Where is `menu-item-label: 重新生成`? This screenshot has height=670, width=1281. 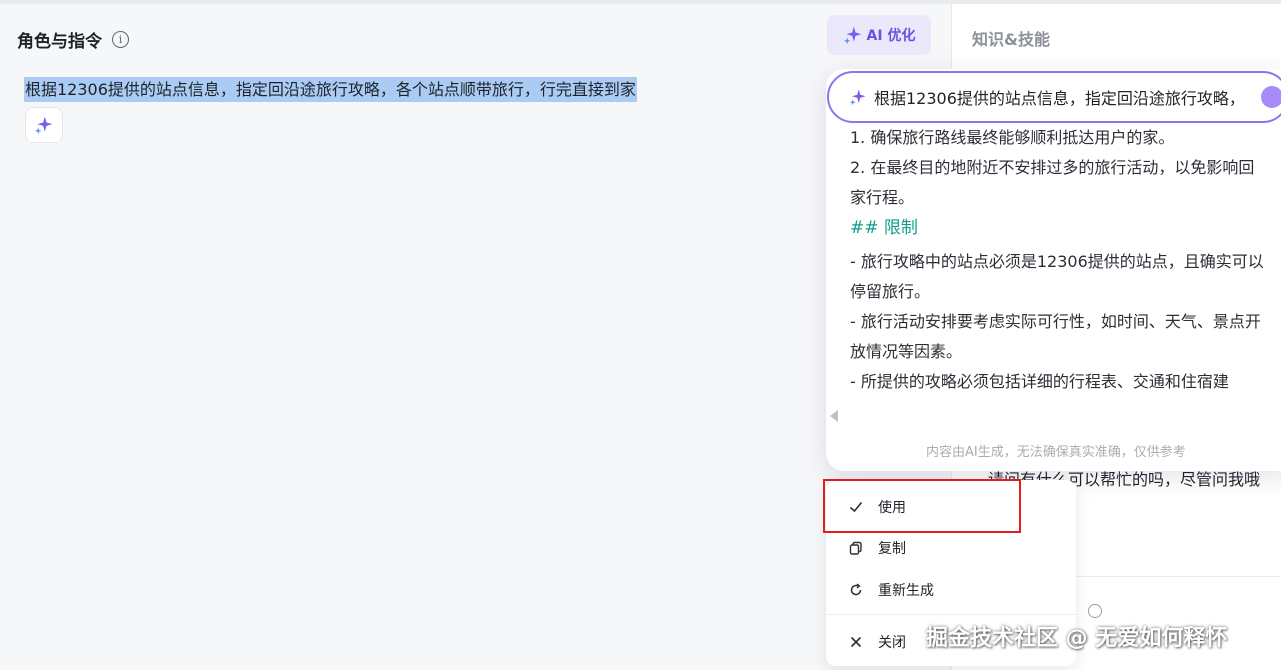 menu-item-label: 重新生成 is located at coordinates (906, 591).